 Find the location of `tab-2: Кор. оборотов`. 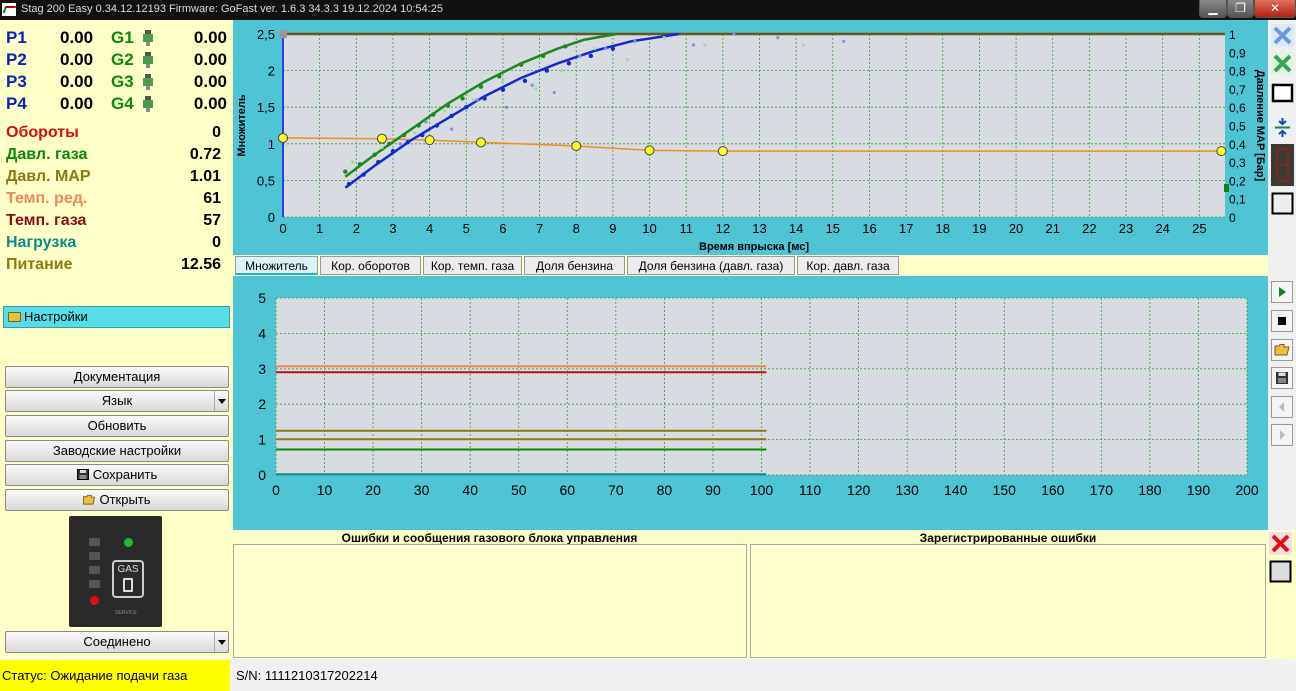

tab-2: Кор. оборотов is located at coordinates (370, 265).